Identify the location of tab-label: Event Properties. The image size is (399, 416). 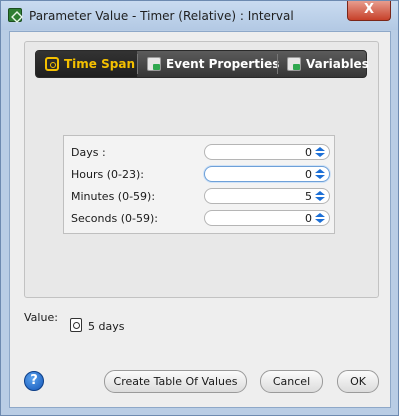
(223, 64).